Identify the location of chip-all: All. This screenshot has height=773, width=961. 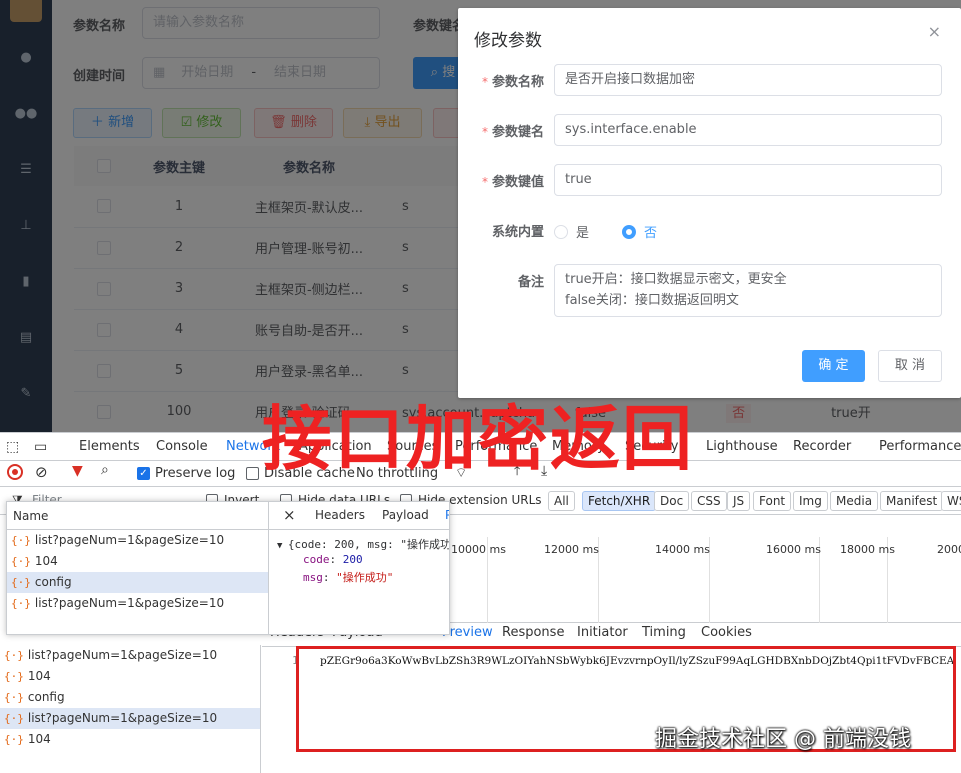
(561, 501).